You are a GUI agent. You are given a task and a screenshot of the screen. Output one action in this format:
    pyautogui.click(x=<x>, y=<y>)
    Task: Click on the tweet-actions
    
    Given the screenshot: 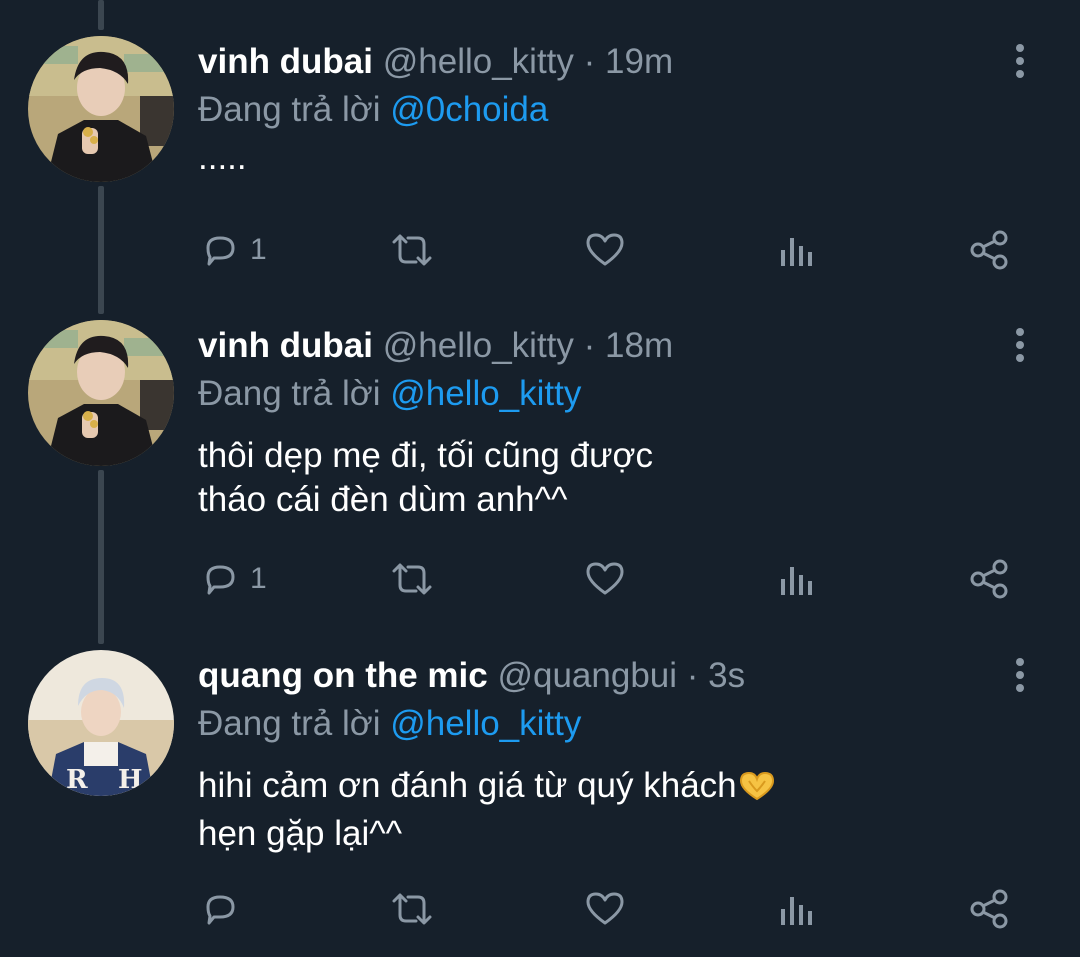 What is the action you would take?
    pyautogui.click(x=540, y=909)
    